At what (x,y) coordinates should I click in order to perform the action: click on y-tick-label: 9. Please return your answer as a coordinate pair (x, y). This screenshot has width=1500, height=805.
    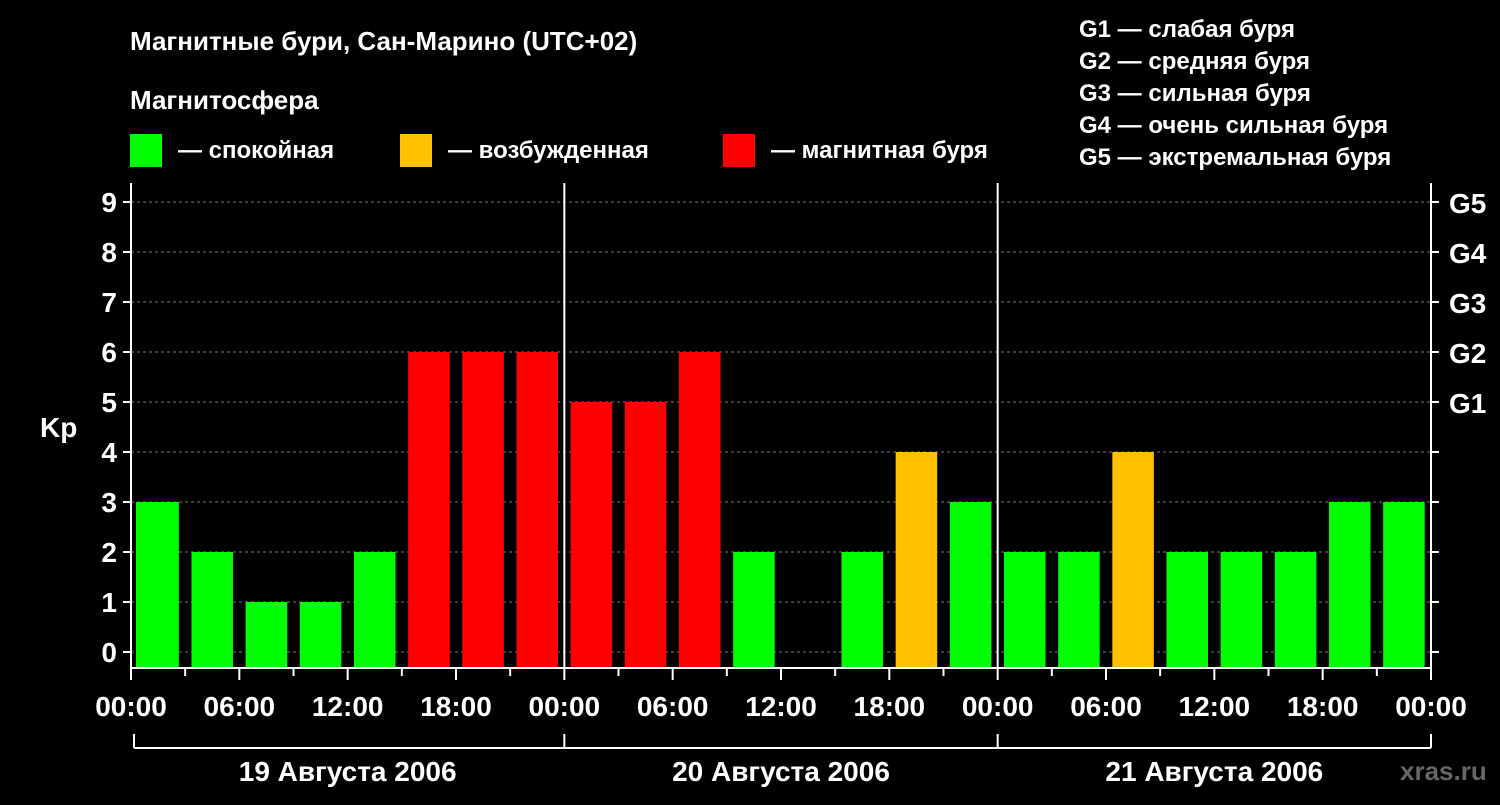
    Looking at the image, I should click on (109, 202).